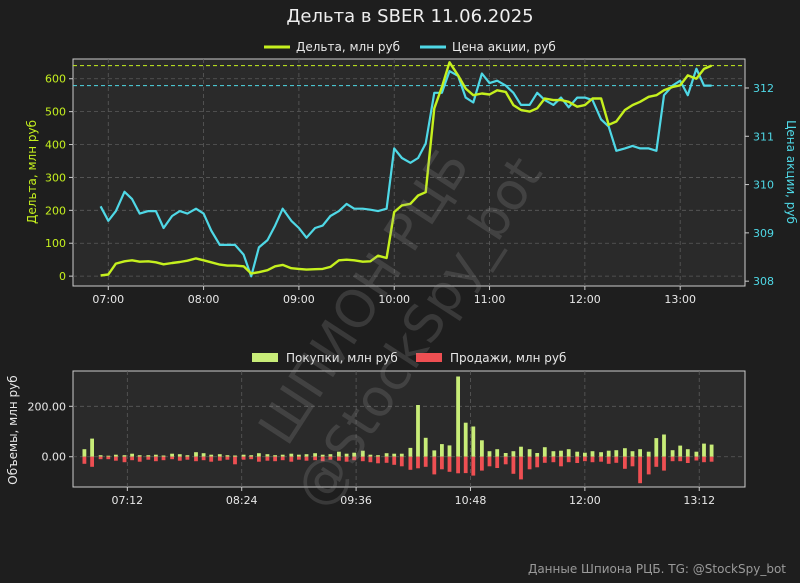  What do you see at coordinates (204, 299) in the screenshot?
I see `top-x-tick-label: 08:00` at bounding box center [204, 299].